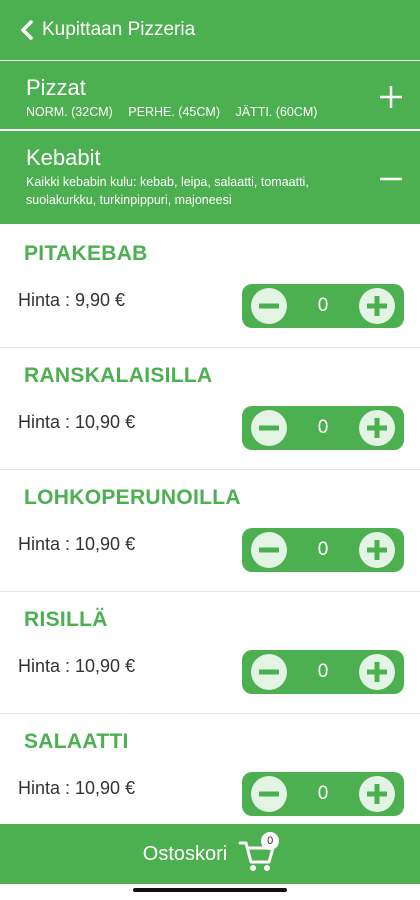 The height and width of the screenshot is (900, 420). Describe the element at coordinates (76, 741) in the screenshot. I see `item-name: SALAATTI` at that location.